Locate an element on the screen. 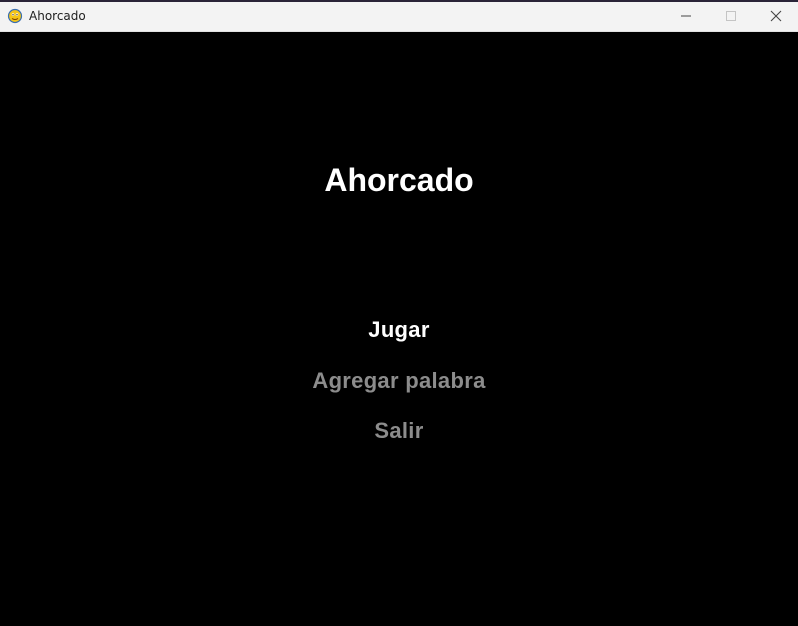  window-titlebar: Ahorcado is located at coordinates (399, 16).